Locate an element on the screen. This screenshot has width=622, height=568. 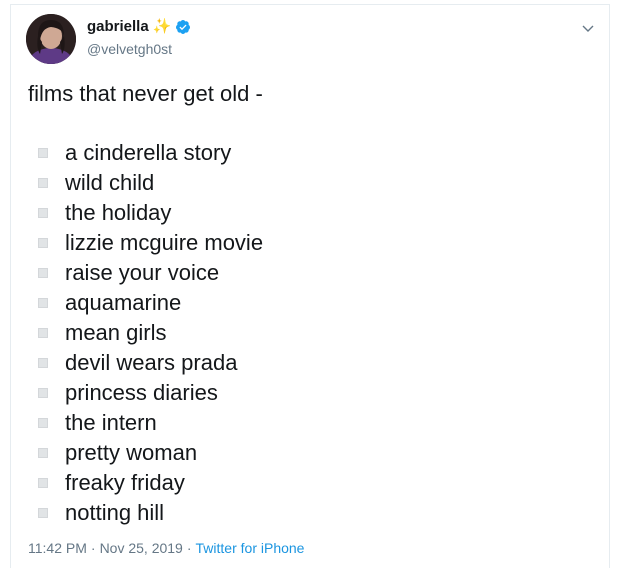
verified-badge-icon is located at coordinates (183, 26).